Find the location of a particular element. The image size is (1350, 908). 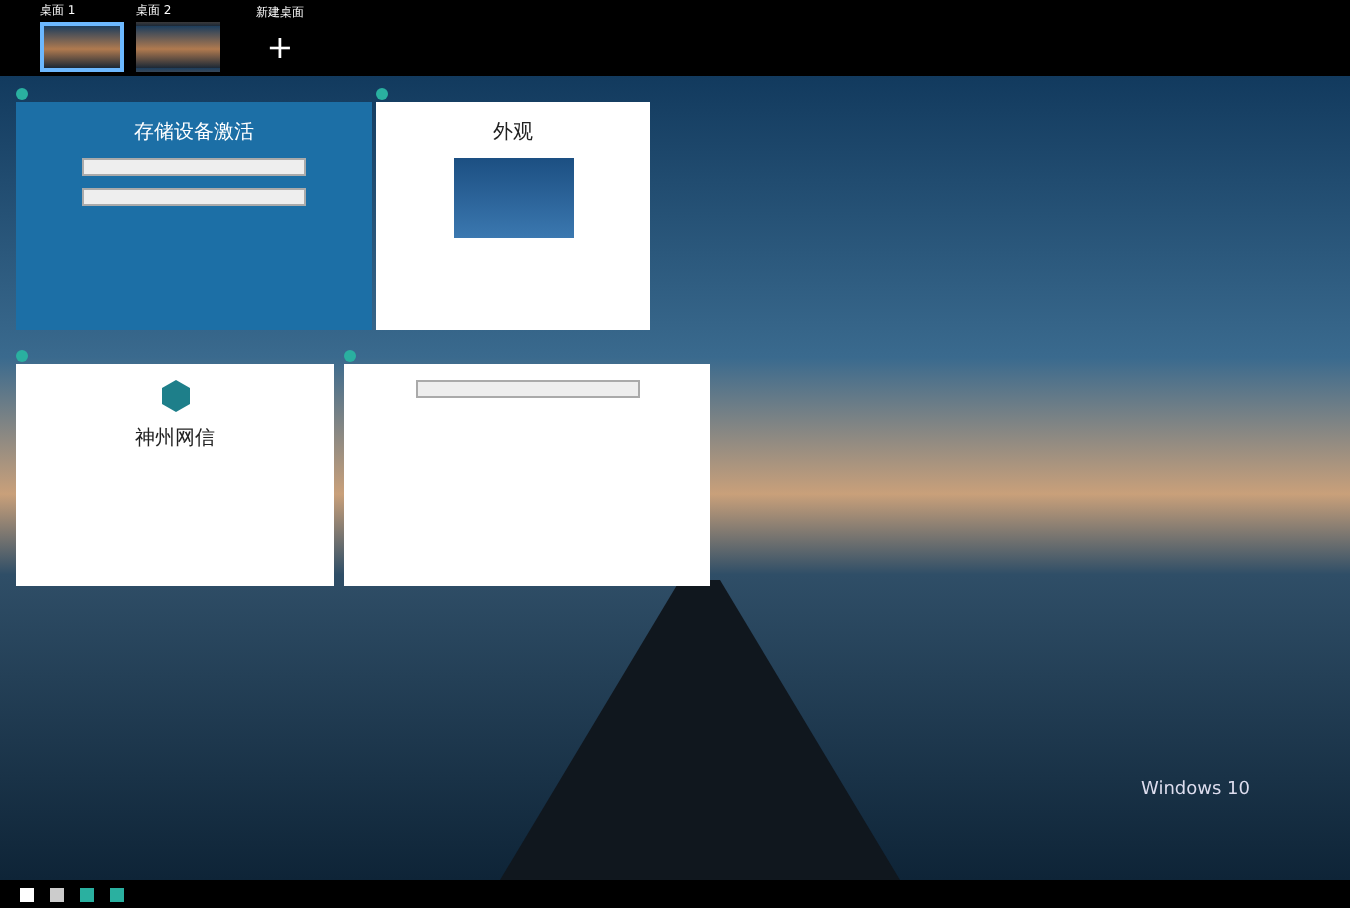

wallpaper-logo: Windows 10 is located at coordinates (1195, 790).